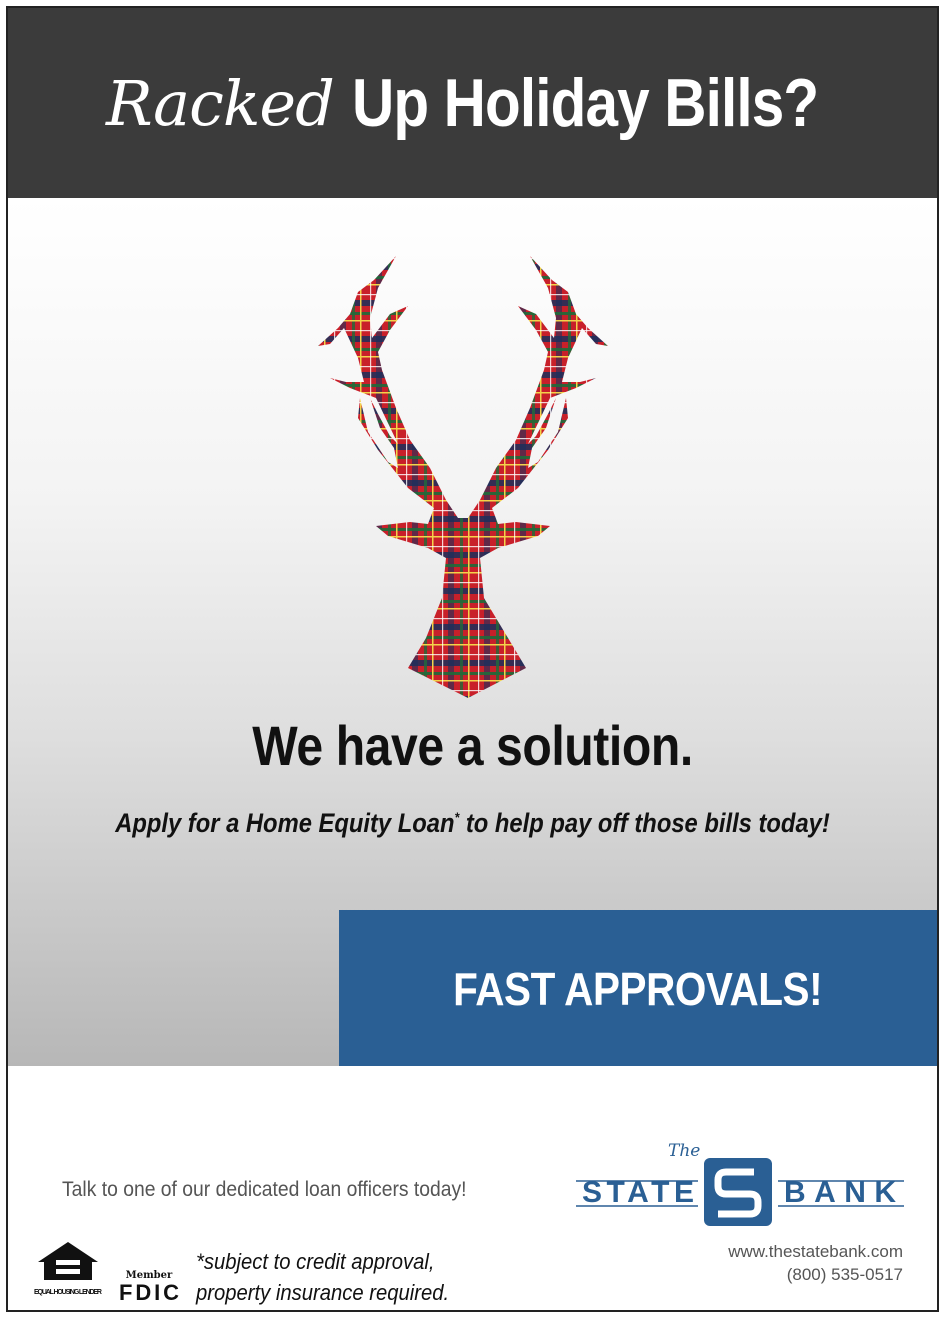  I want to click on state-bank-logo: The STATE BANK, so click(740, 1183).